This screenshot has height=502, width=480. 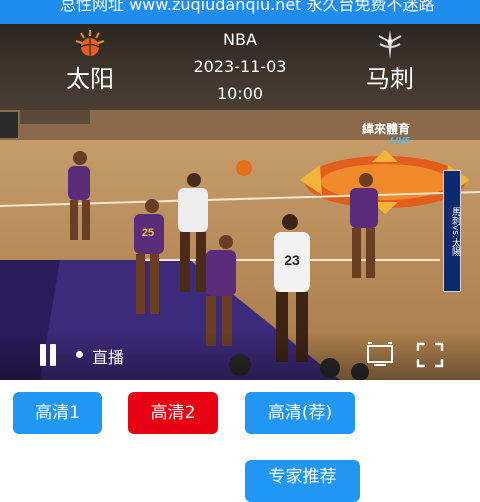 I want to click on live-status-label: 直播, so click(x=108, y=357).